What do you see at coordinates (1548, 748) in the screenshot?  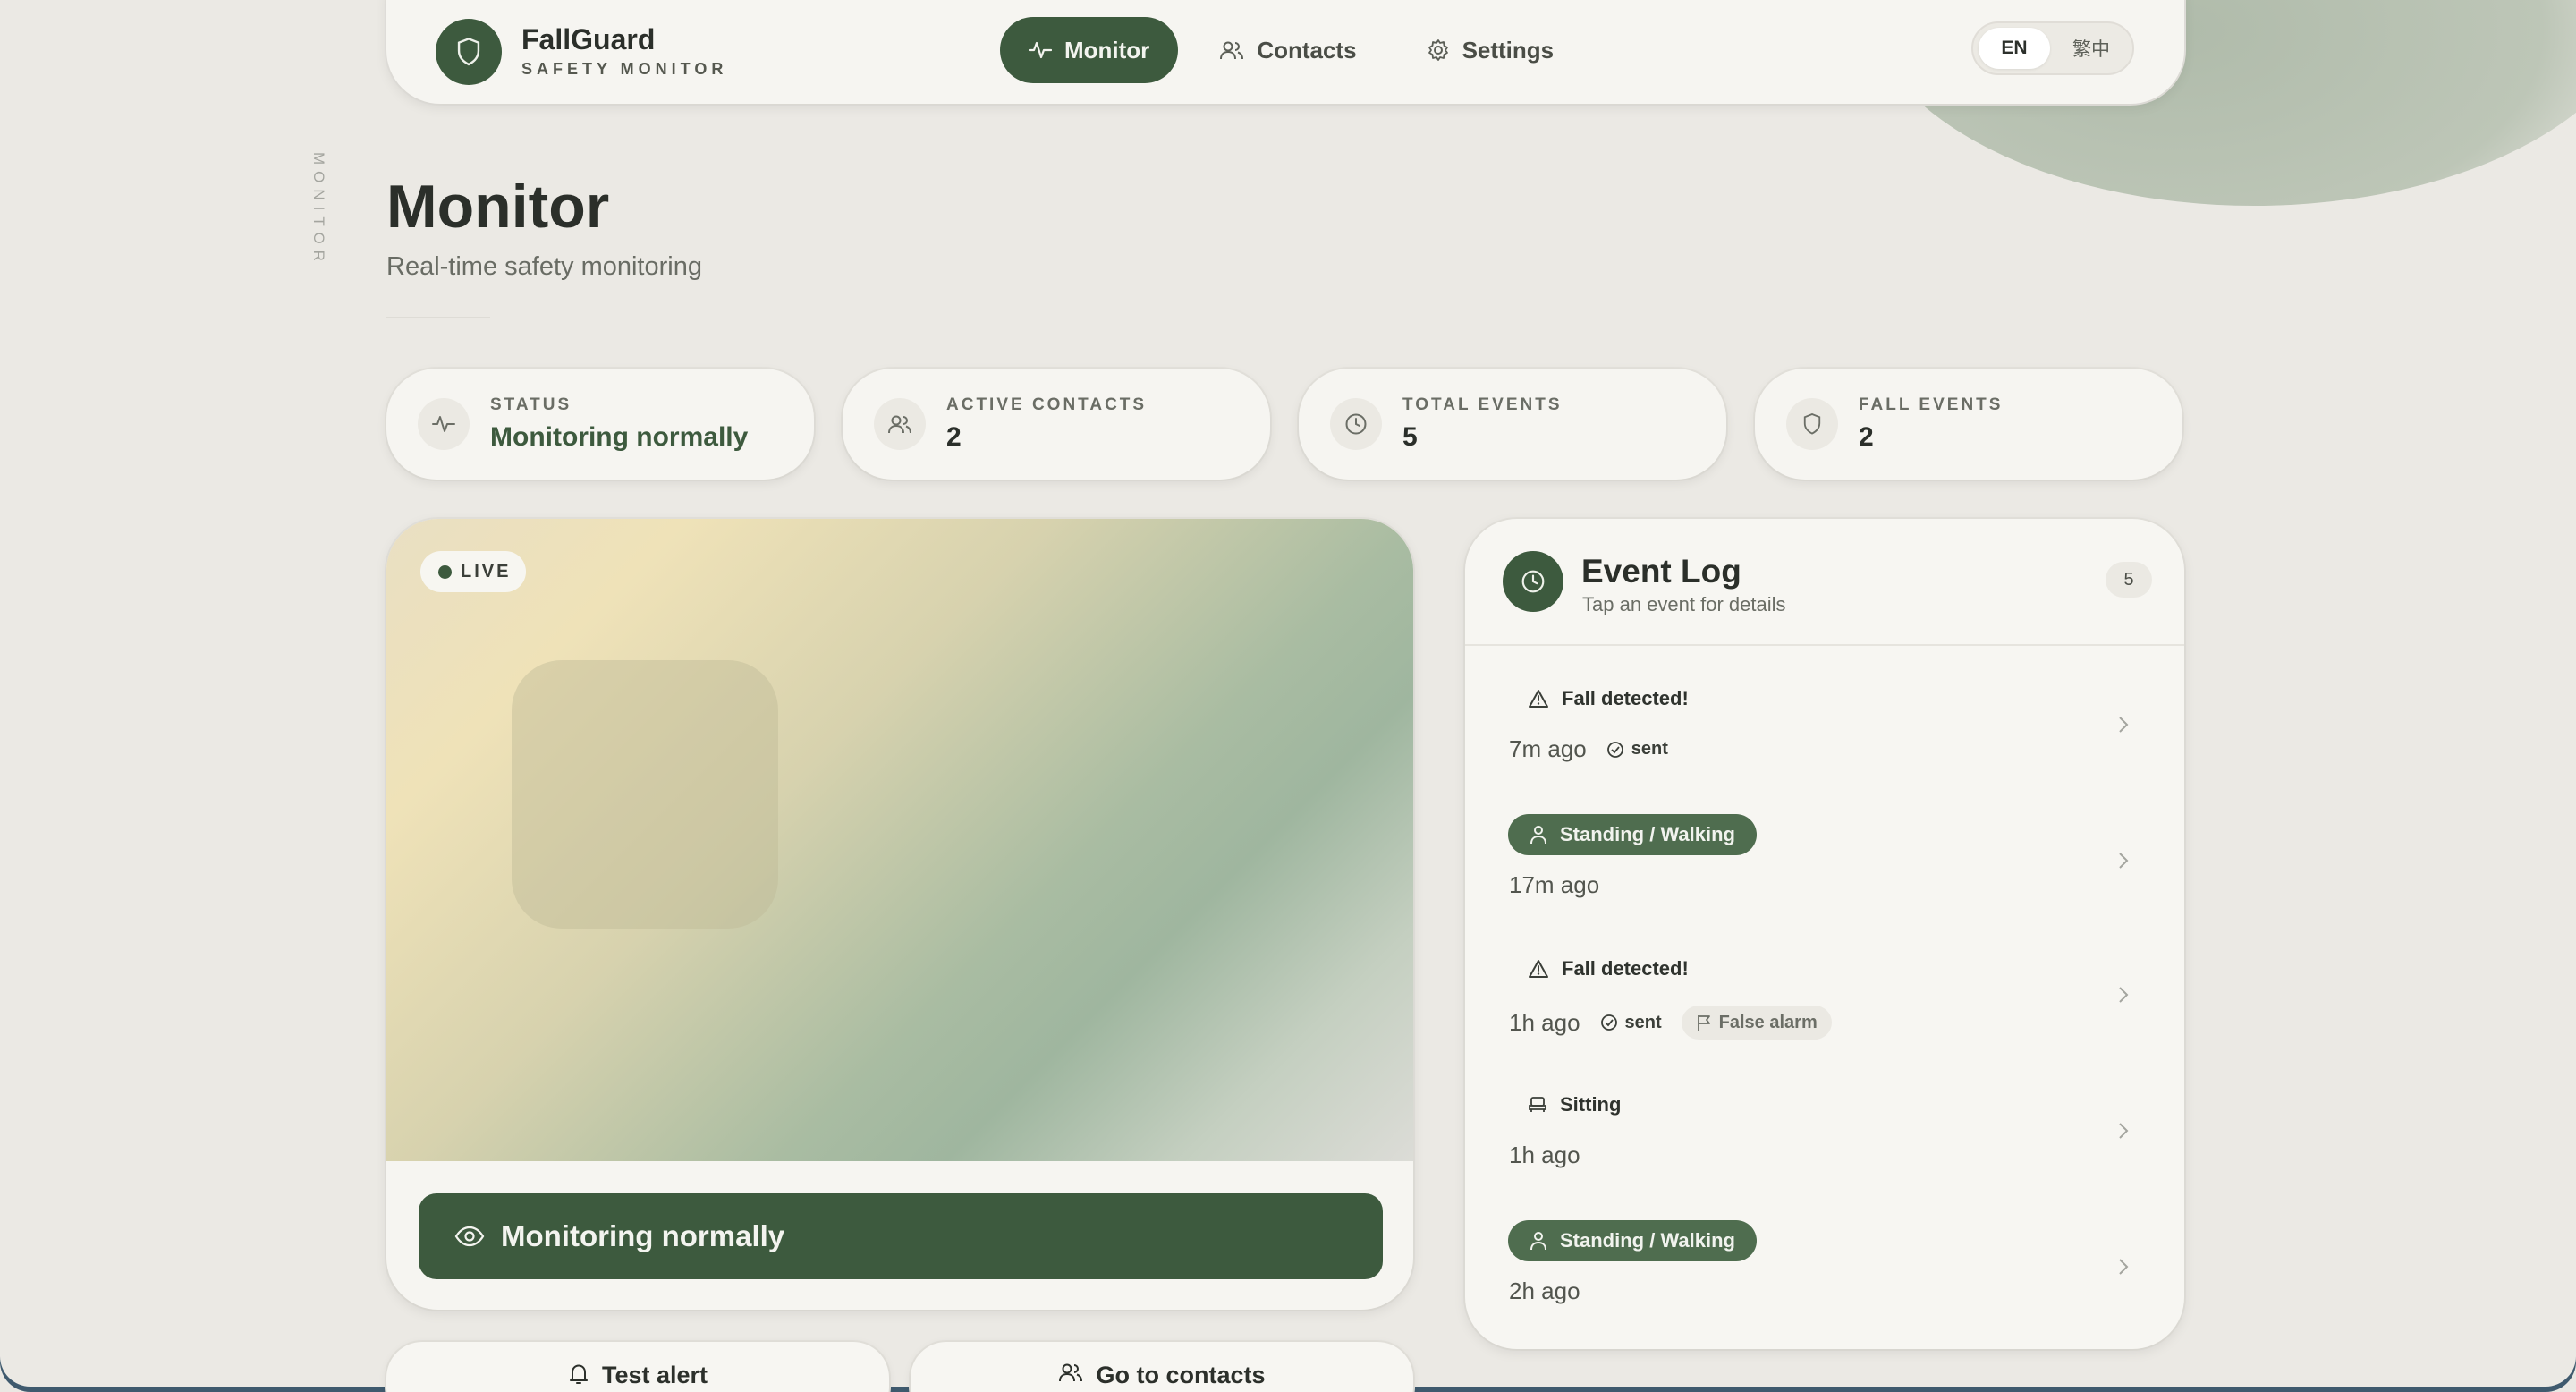 I see `event-time: 7m ago` at bounding box center [1548, 748].